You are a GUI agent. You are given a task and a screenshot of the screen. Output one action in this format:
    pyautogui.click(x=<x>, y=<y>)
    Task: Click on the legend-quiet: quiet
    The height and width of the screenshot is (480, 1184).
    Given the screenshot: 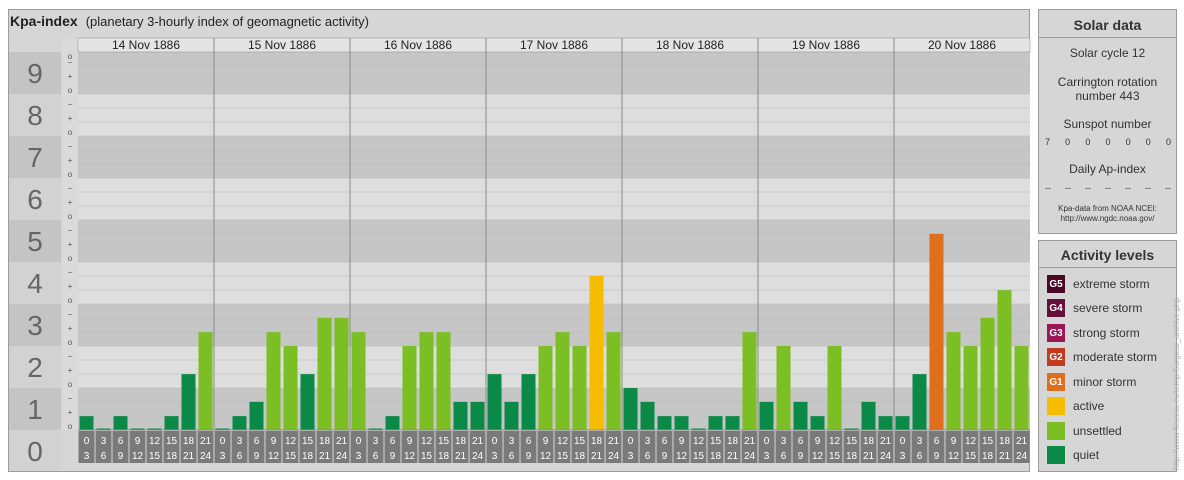 What is the action you would take?
    pyautogui.click(x=1073, y=455)
    